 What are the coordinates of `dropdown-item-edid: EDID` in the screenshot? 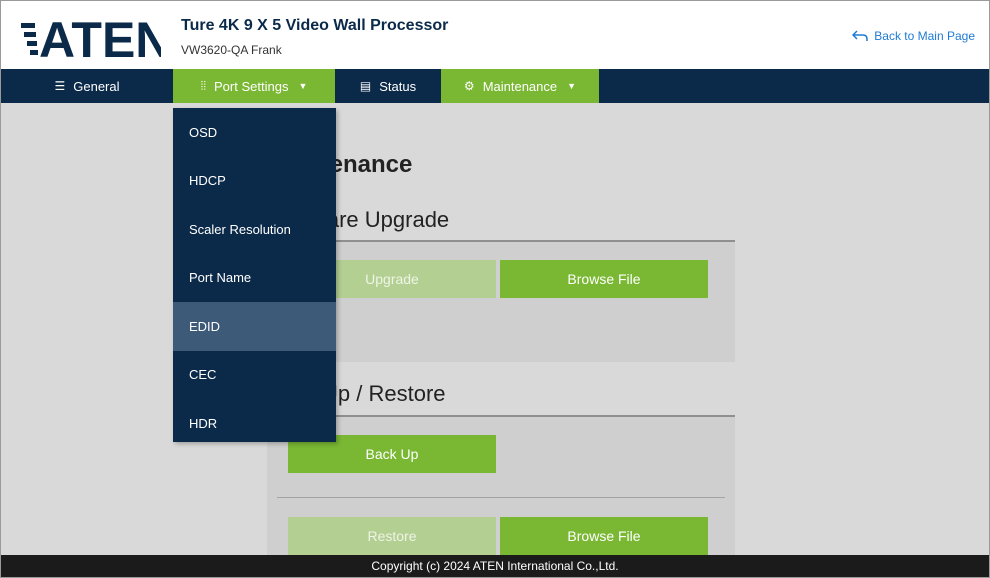 It's located at (254, 326).